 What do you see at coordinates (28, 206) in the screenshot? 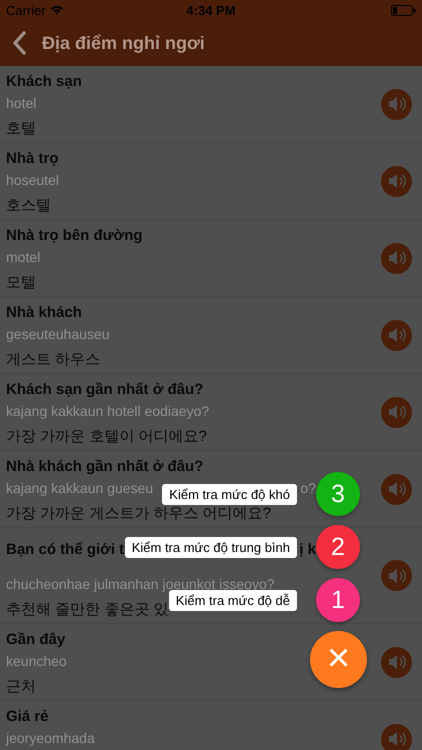
I see `korean-text: 호스텔` at bounding box center [28, 206].